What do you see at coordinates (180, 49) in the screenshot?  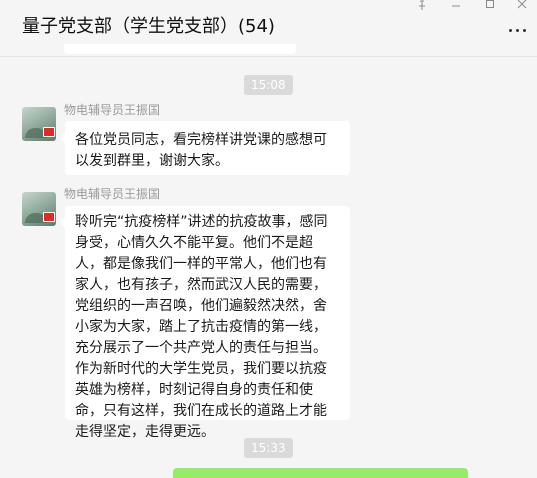 I see `previous-message-bubble` at bounding box center [180, 49].